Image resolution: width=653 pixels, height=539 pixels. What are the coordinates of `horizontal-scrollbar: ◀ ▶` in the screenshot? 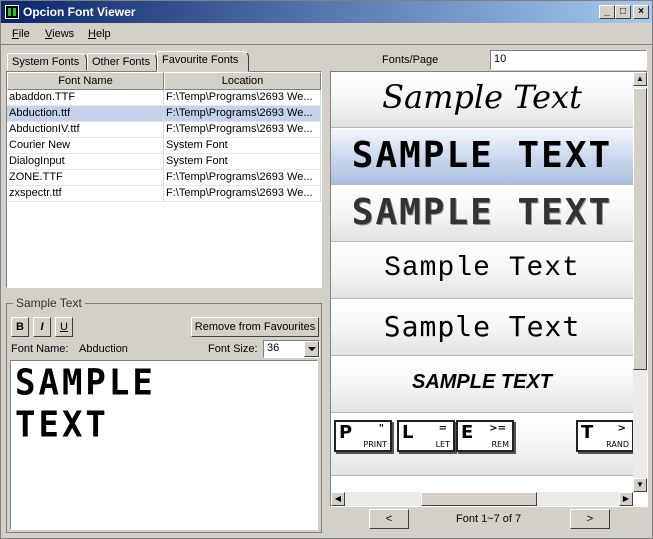 It's located at (482, 499).